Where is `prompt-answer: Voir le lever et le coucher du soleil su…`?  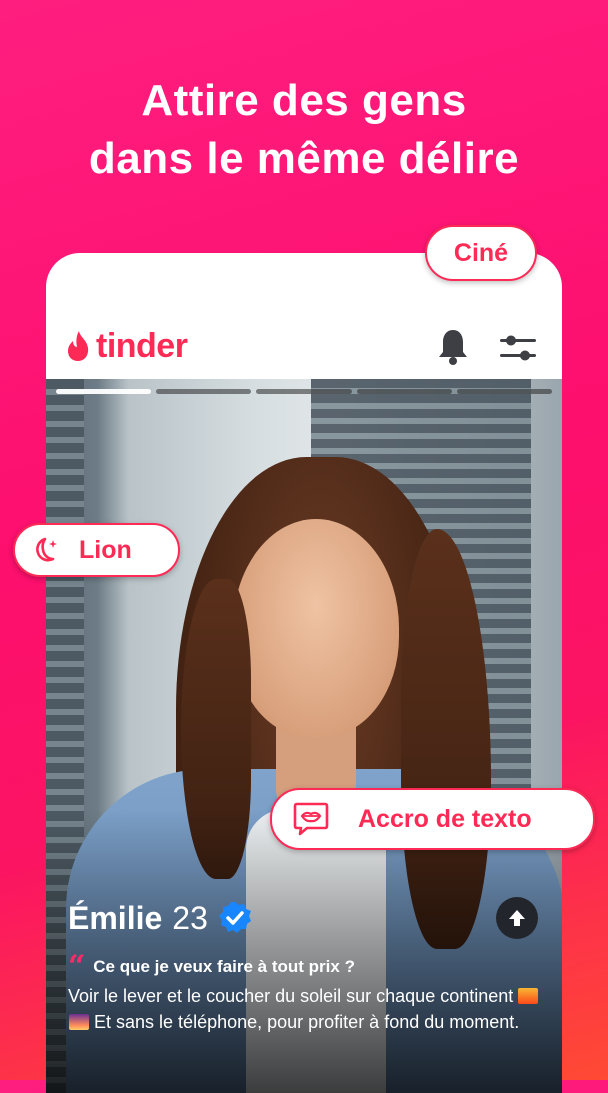 prompt-answer: Voir le lever et le coucher du soleil su… is located at coordinates (308, 1009).